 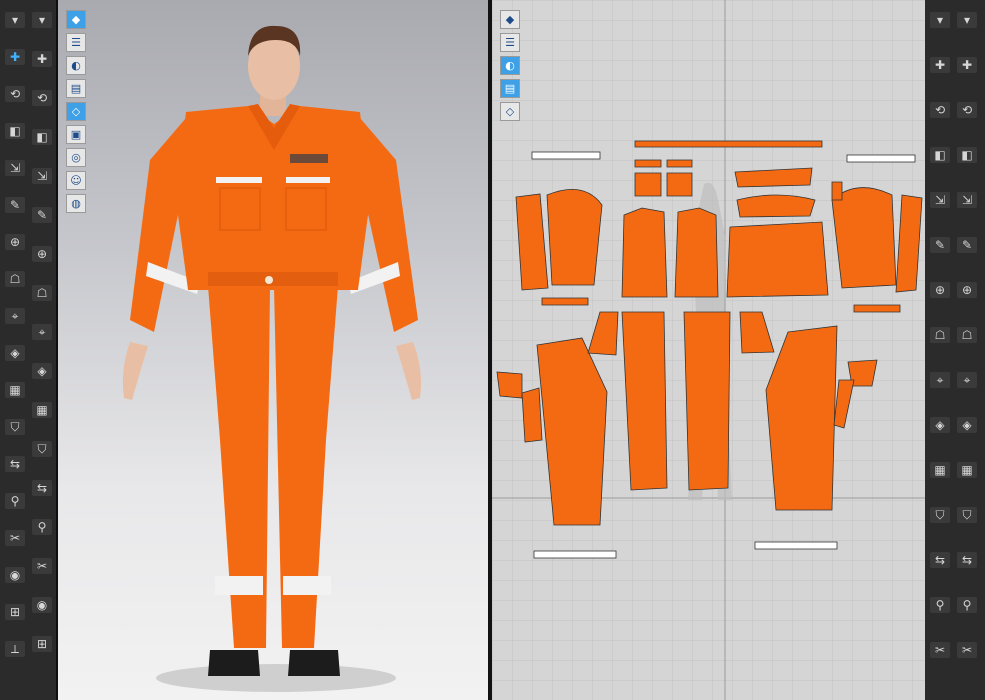 I want to click on block-icon: ✂, so click(x=42, y=566).